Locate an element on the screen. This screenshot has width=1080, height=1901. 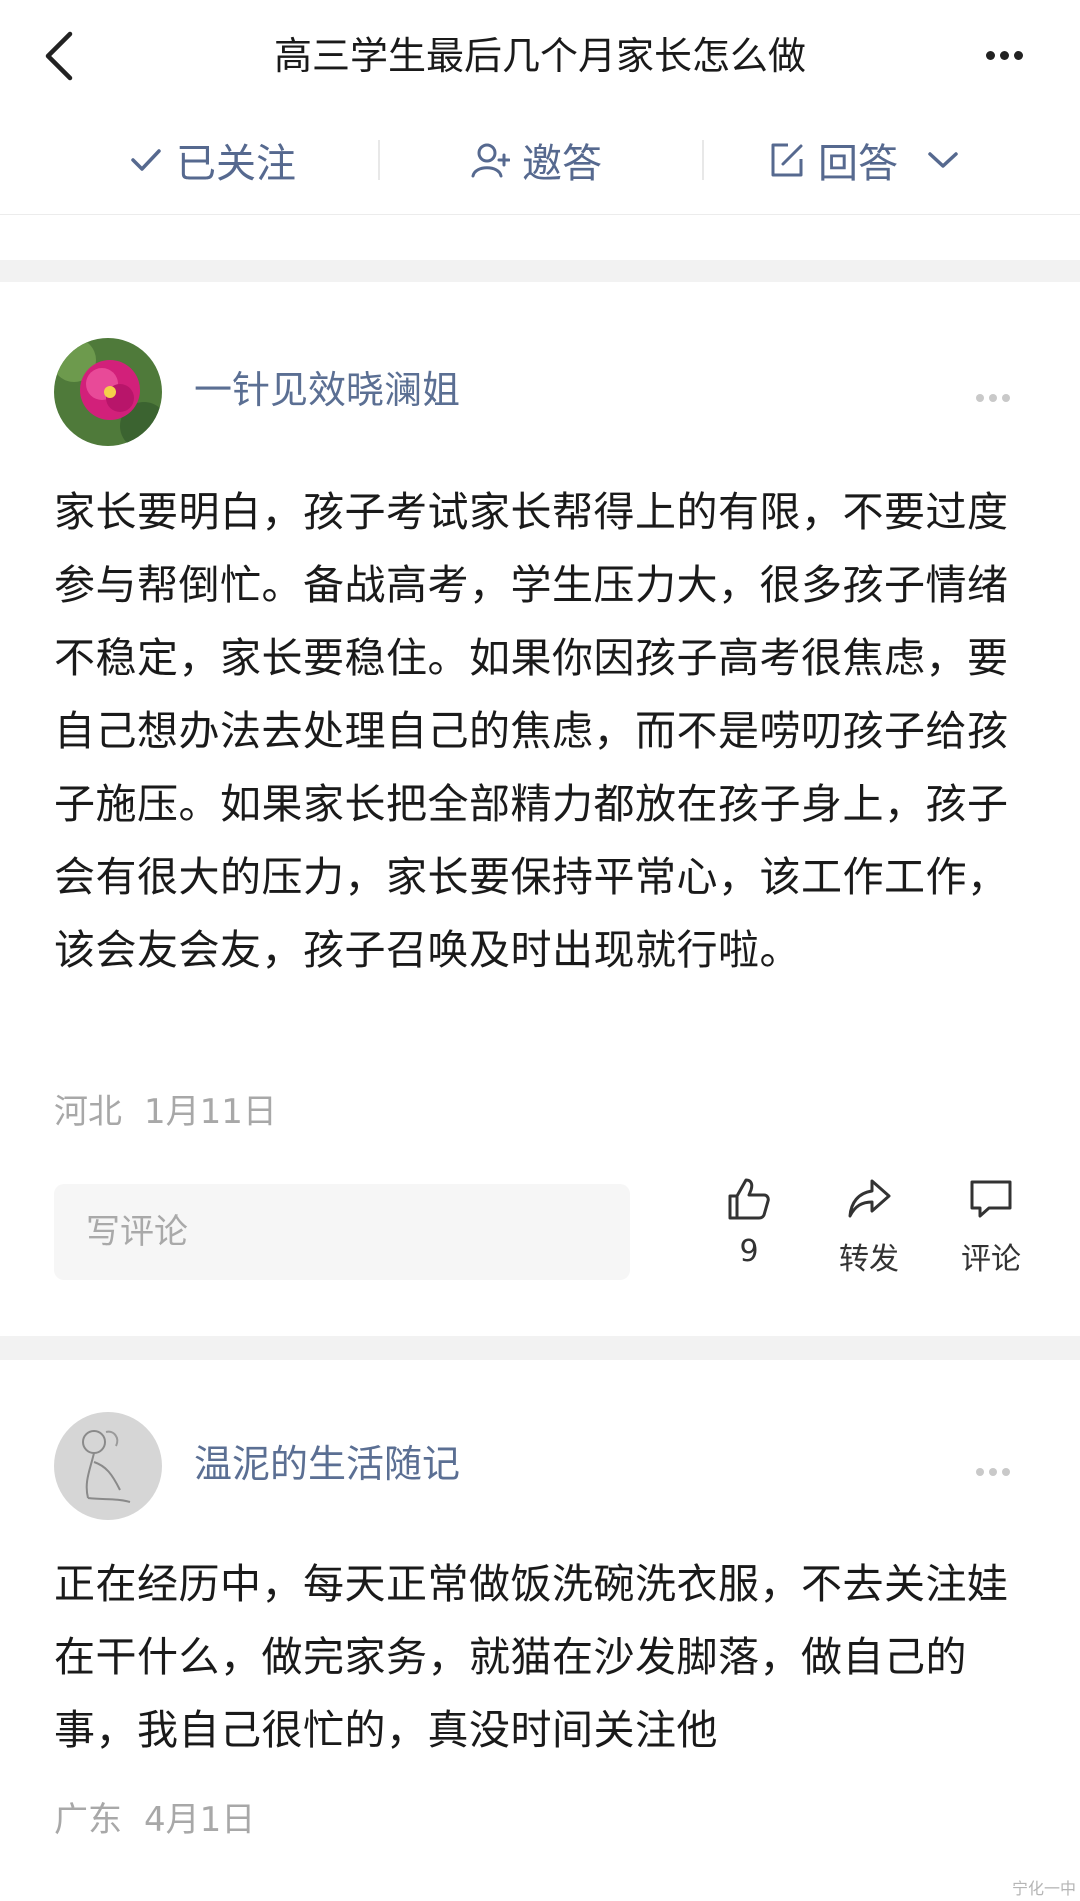
comment-button: 评论 is located at coordinates (991, 1226).